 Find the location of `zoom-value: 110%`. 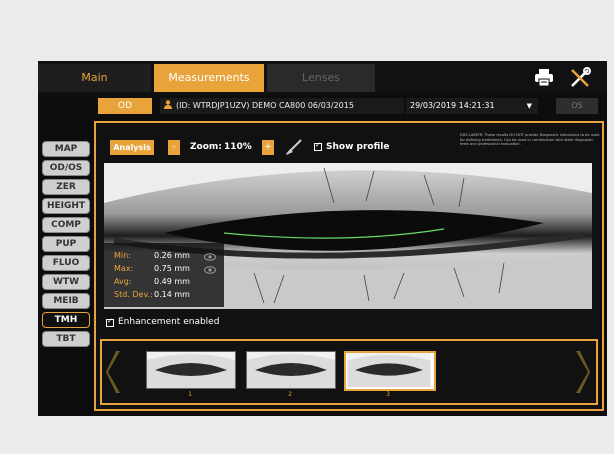

zoom-value: 110% is located at coordinates (238, 147).